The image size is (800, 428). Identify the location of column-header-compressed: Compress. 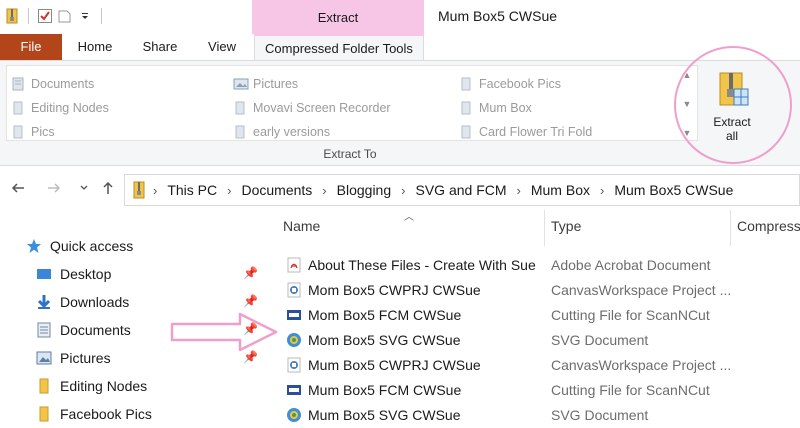
(768, 226).